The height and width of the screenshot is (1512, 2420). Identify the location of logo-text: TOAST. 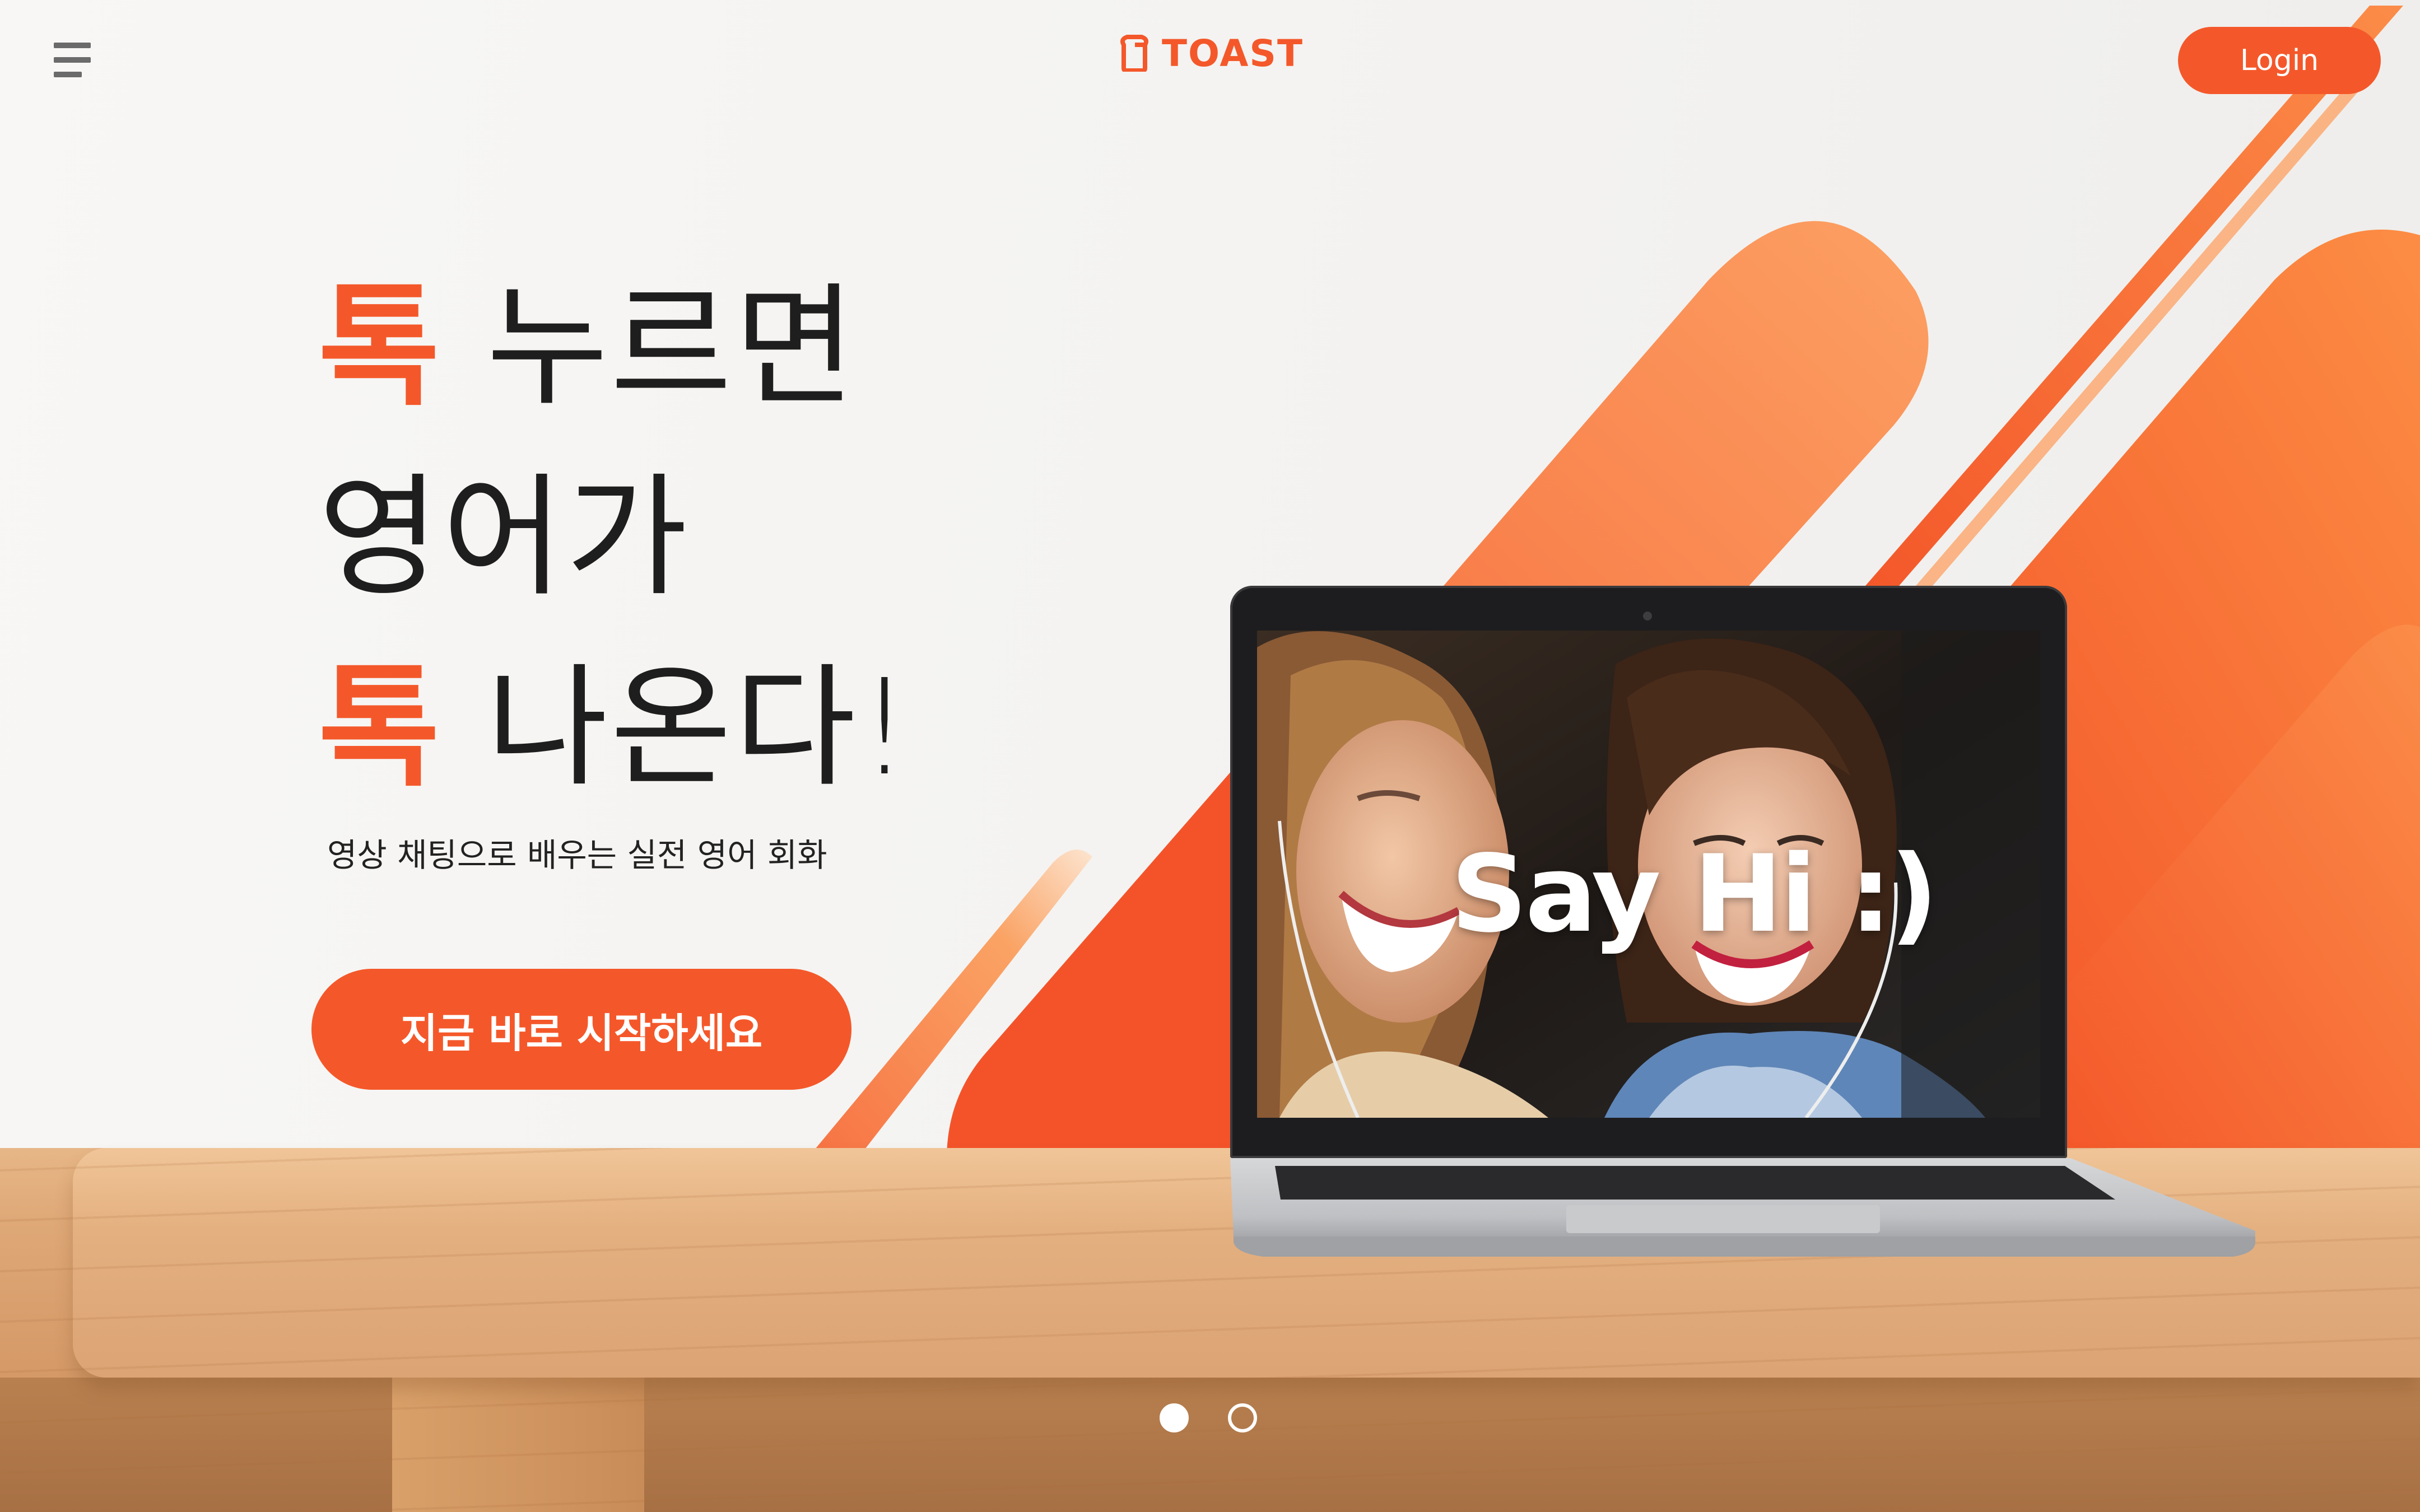
(1233, 53).